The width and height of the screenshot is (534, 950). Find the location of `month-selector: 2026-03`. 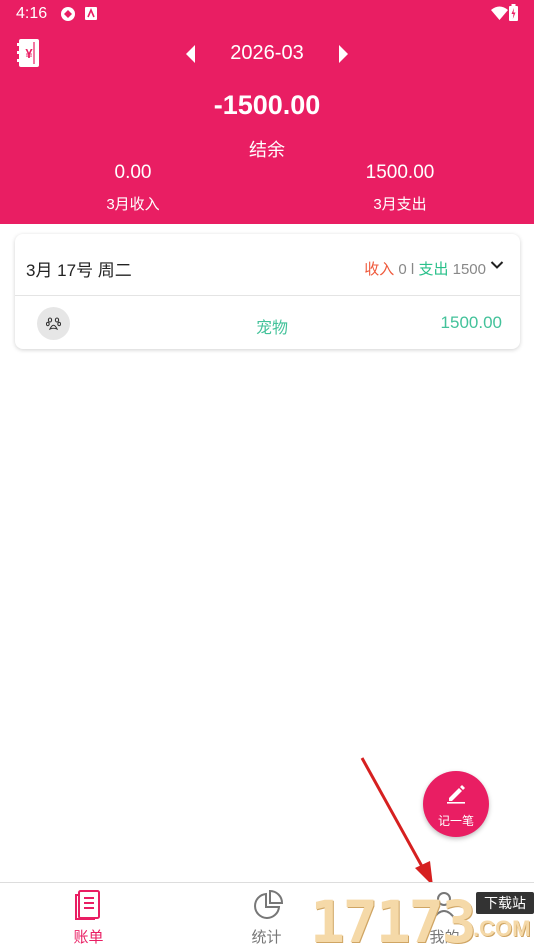

month-selector: 2026-03 is located at coordinates (267, 53).